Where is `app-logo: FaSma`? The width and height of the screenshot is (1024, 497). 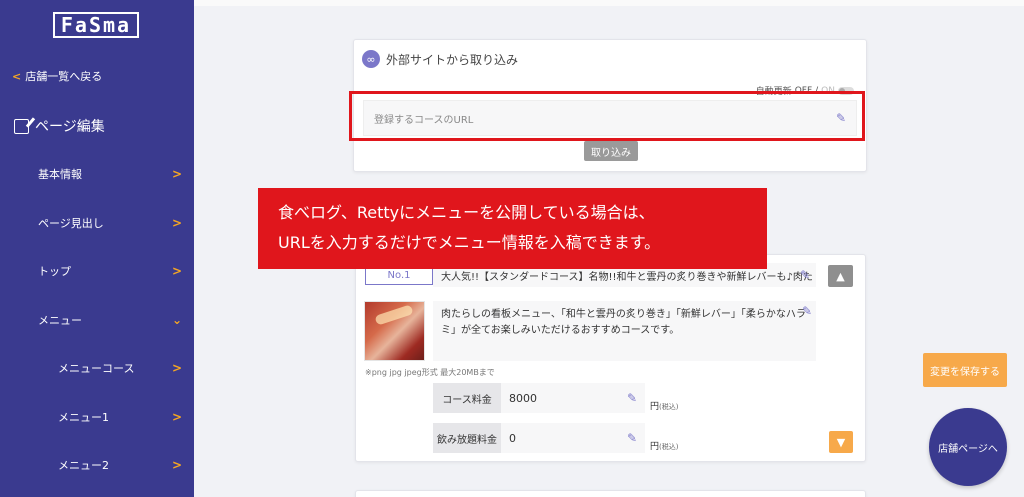 app-logo: FaSma is located at coordinates (96, 25).